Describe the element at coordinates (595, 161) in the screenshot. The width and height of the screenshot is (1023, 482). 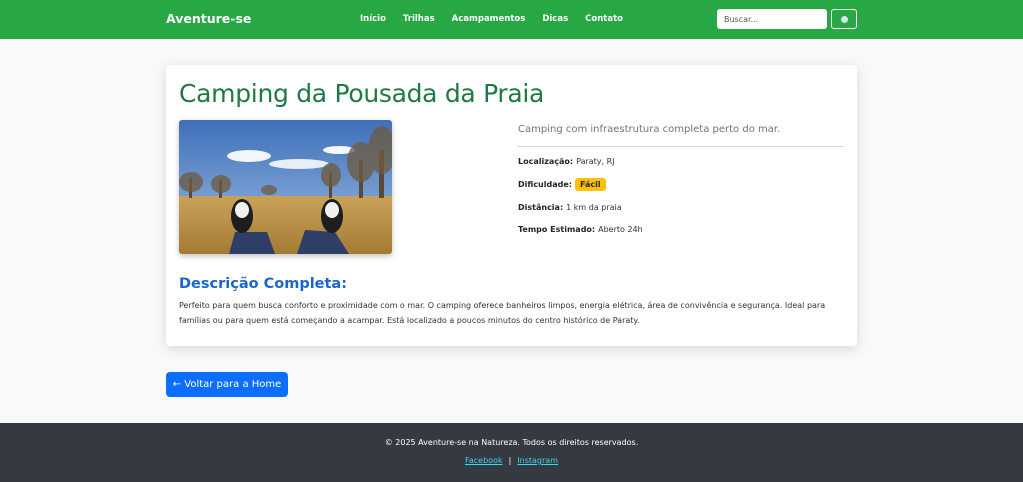
I see `location-value: Paraty, RJ` at that location.